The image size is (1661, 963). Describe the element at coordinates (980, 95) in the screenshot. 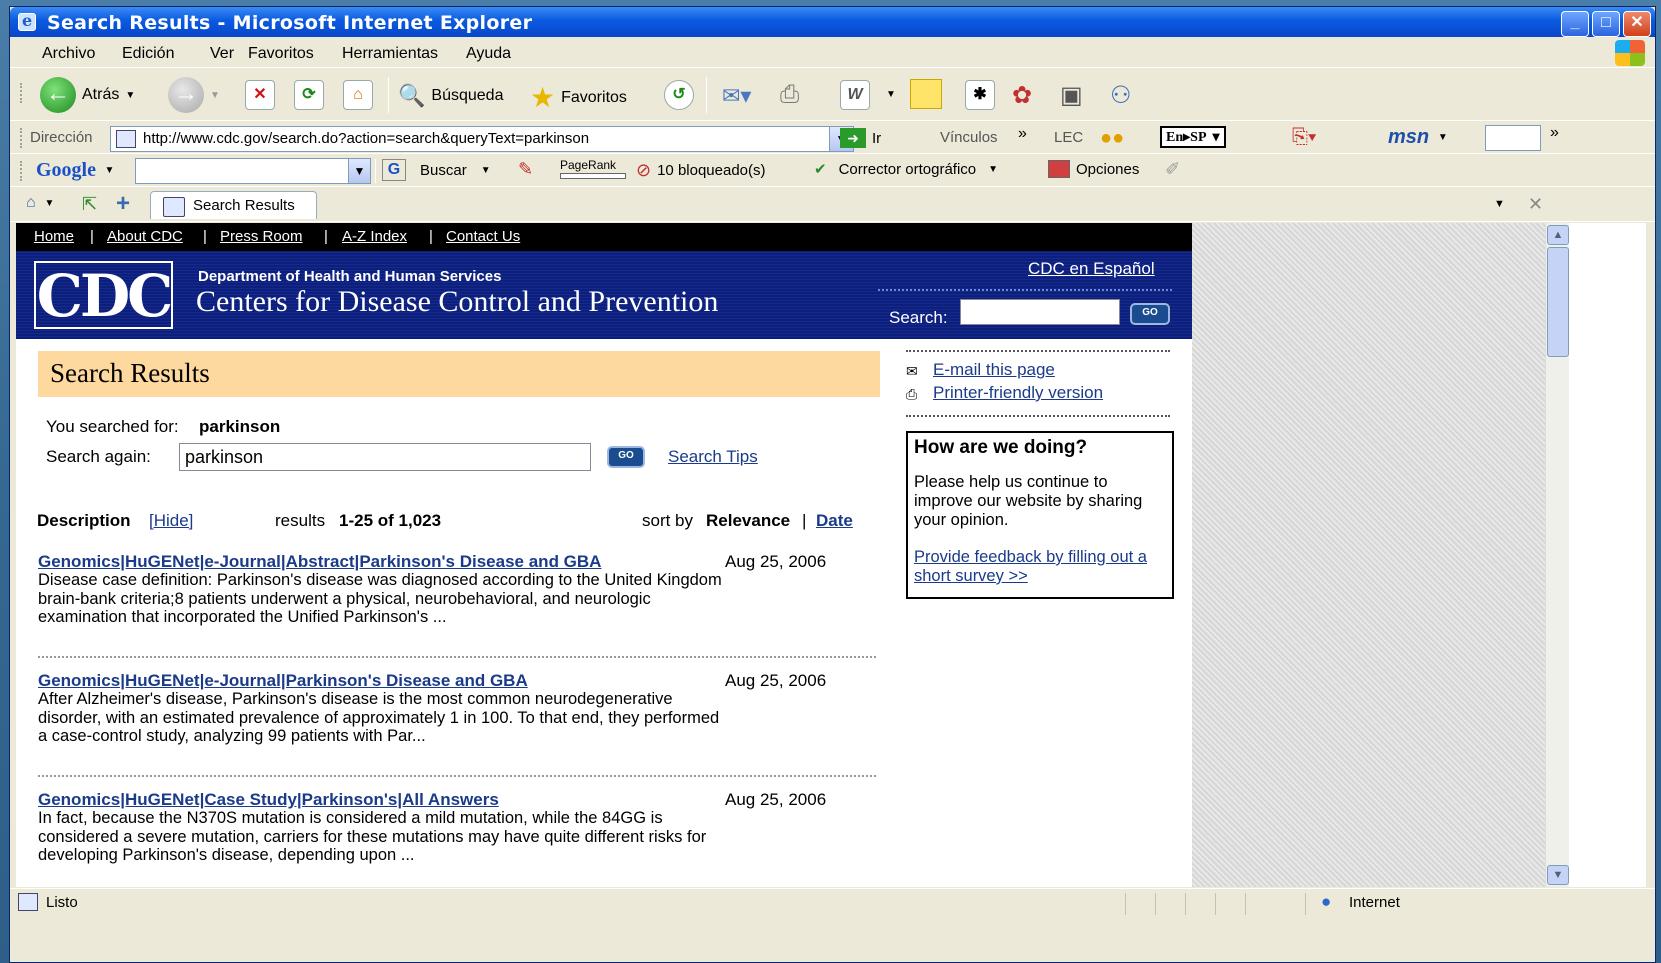

I see `research-icon: ✱` at that location.